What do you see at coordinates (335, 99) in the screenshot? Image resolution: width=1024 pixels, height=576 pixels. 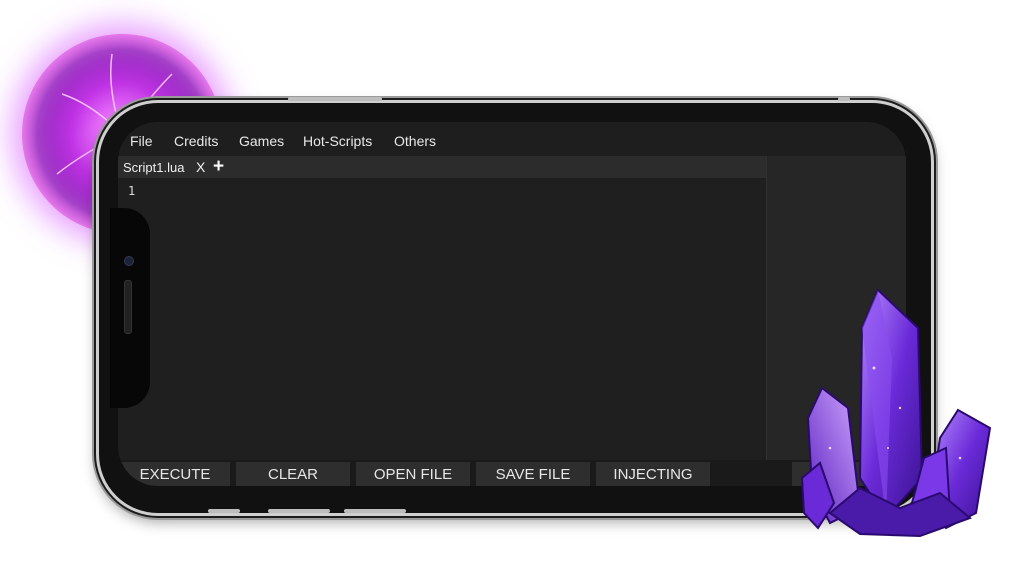 I see `volume-button` at bounding box center [335, 99].